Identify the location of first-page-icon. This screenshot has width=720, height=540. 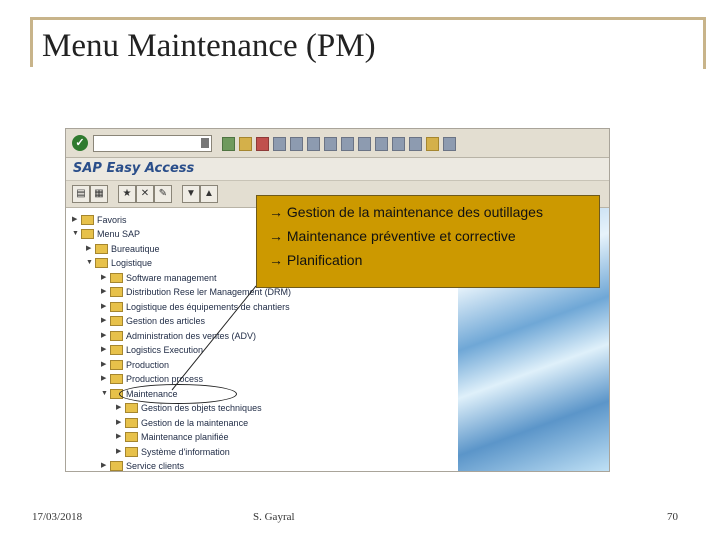
(330, 143).